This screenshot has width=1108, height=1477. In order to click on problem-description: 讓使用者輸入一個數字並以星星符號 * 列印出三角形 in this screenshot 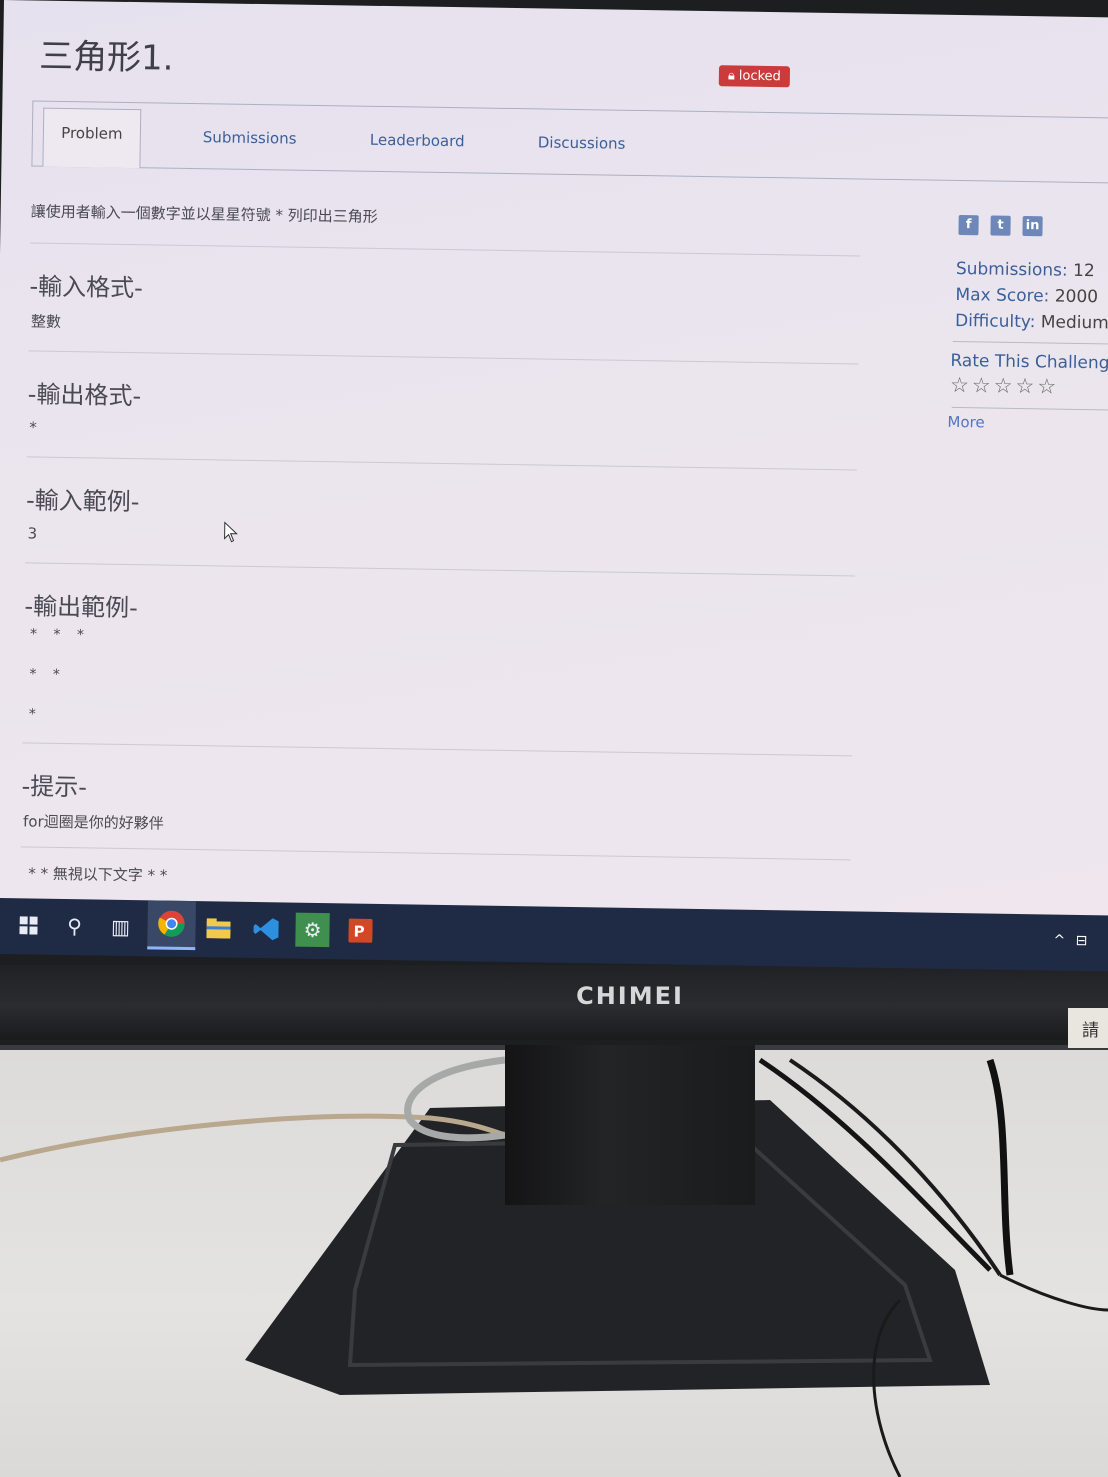, I will do `click(204, 214)`.